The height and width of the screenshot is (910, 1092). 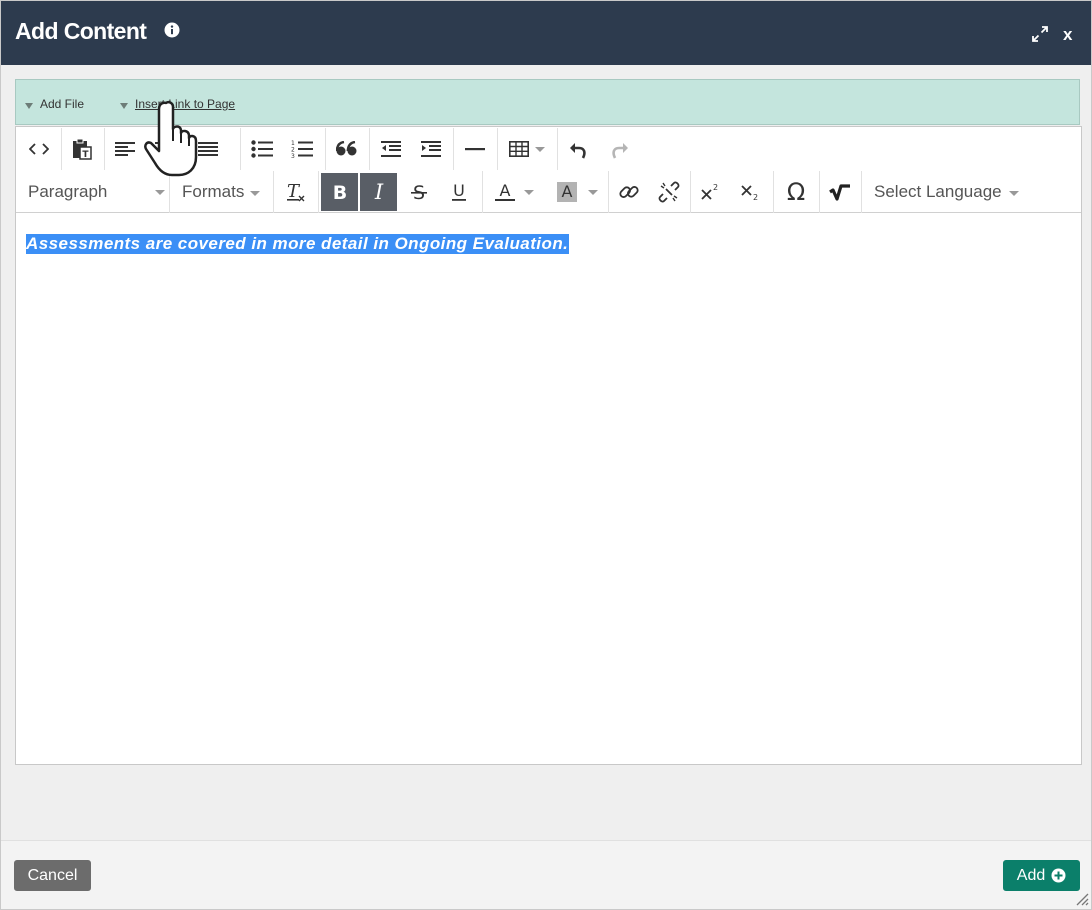 What do you see at coordinates (172, 30) in the screenshot?
I see `info-icon` at bounding box center [172, 30].